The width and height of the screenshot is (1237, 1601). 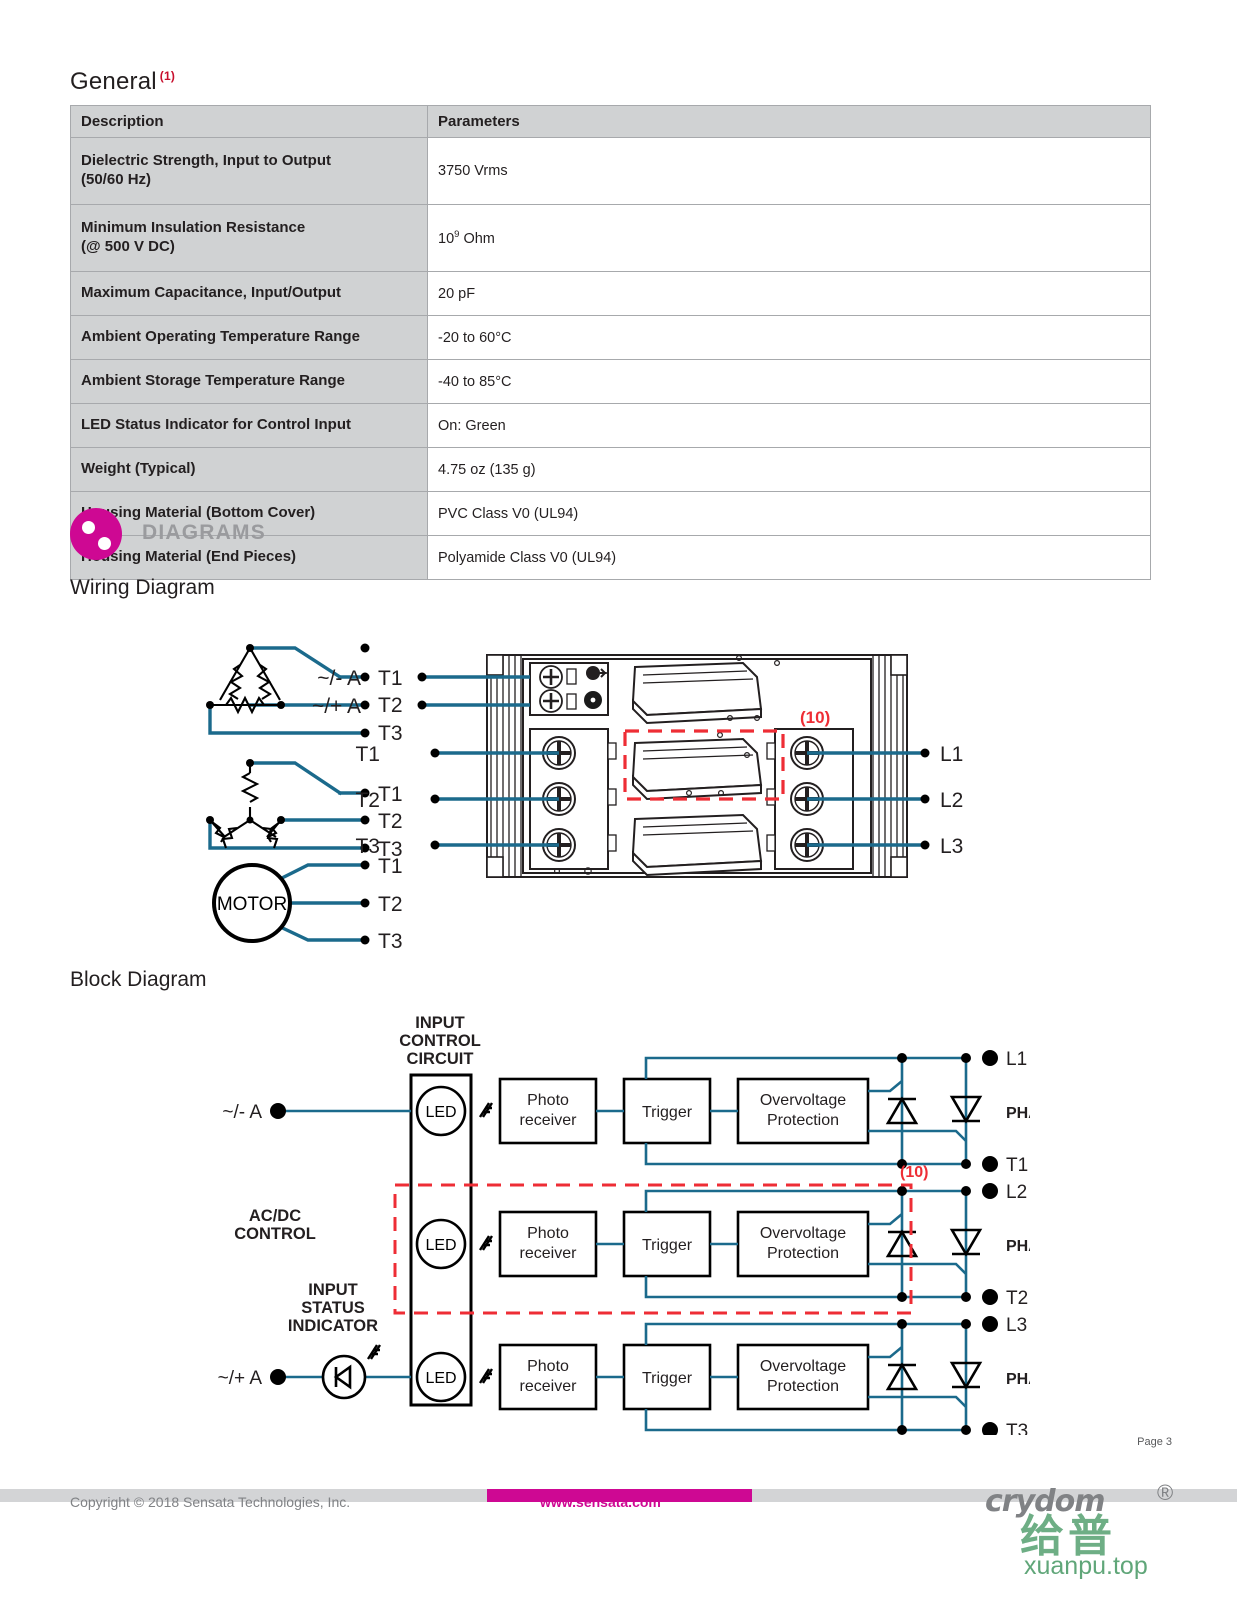 What do you see at coordinates (815, 717) in the screenshot?
I see `wiring-callout: (10)` at bounding box center [815, 717].